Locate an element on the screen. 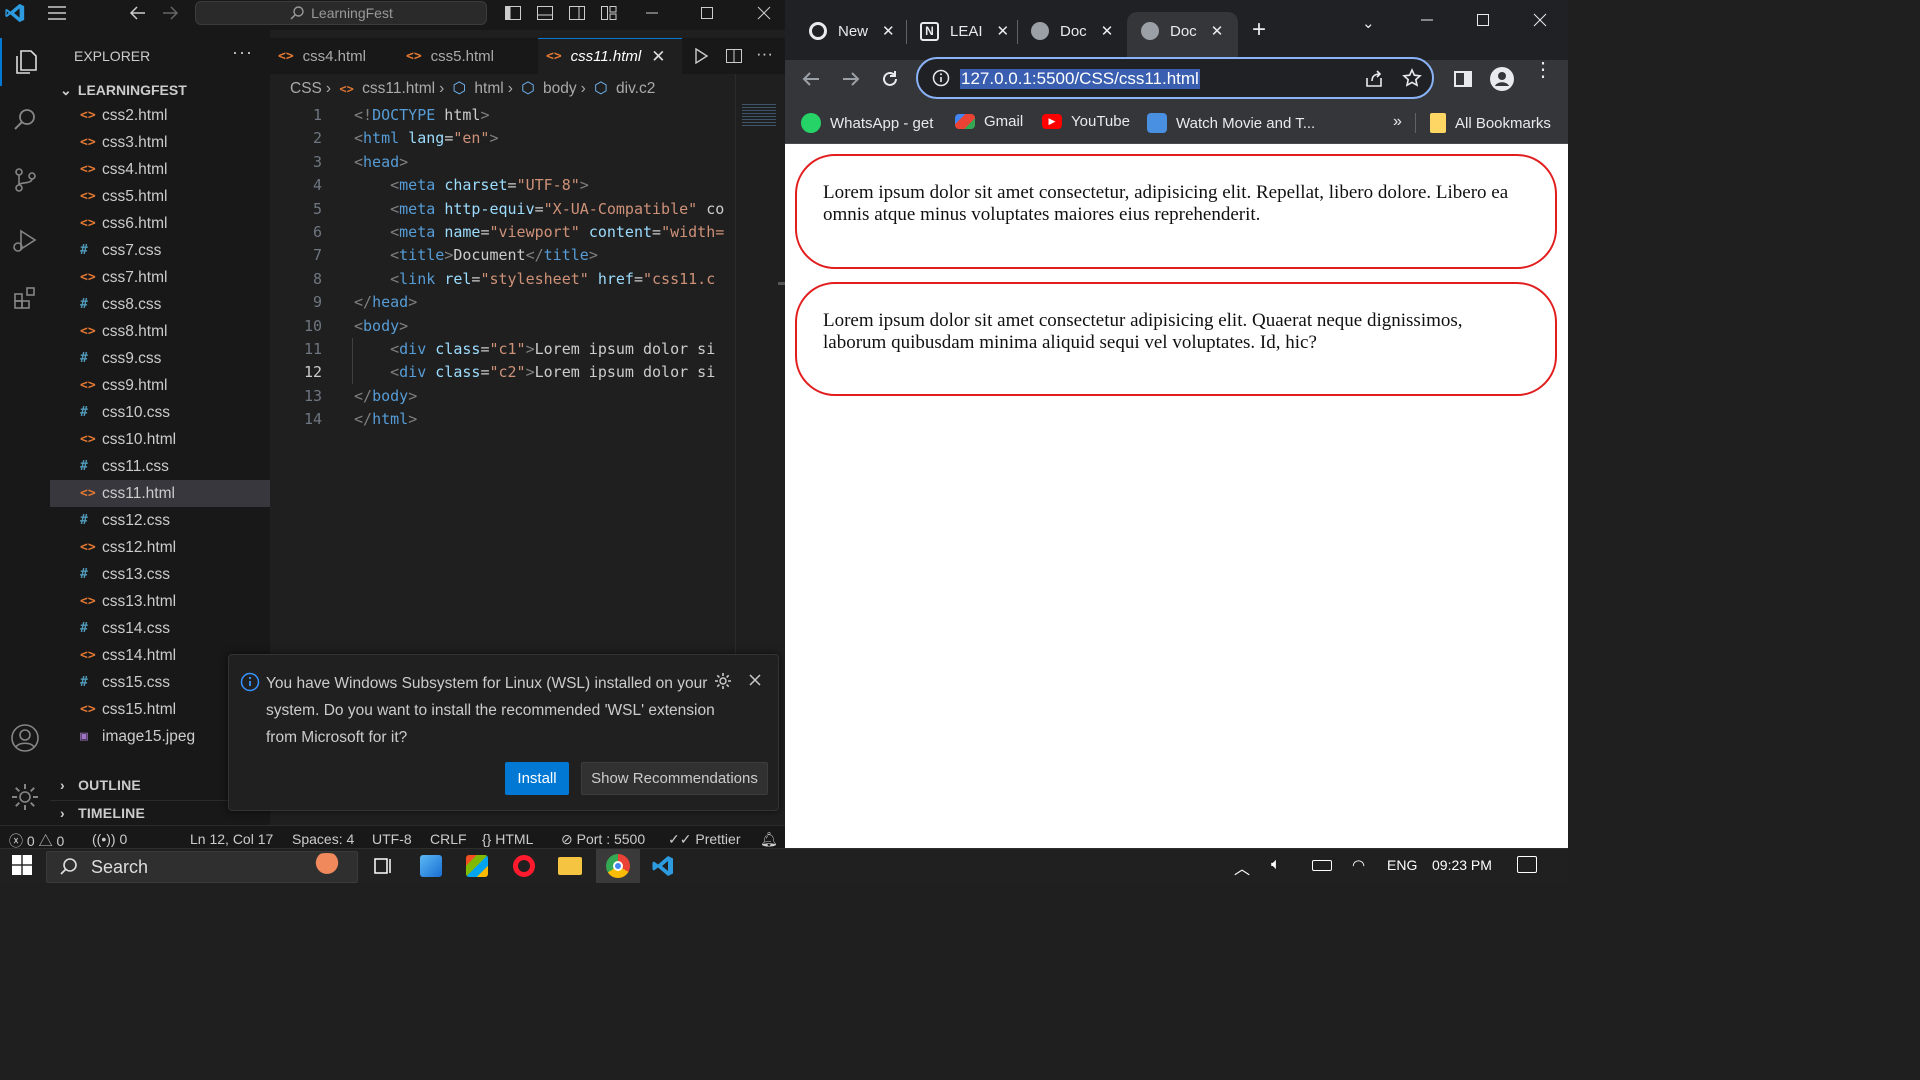 The width and height of the screenshot is (1920, 1080). language-mode: {} HTML is located at coordinates (507, 839).